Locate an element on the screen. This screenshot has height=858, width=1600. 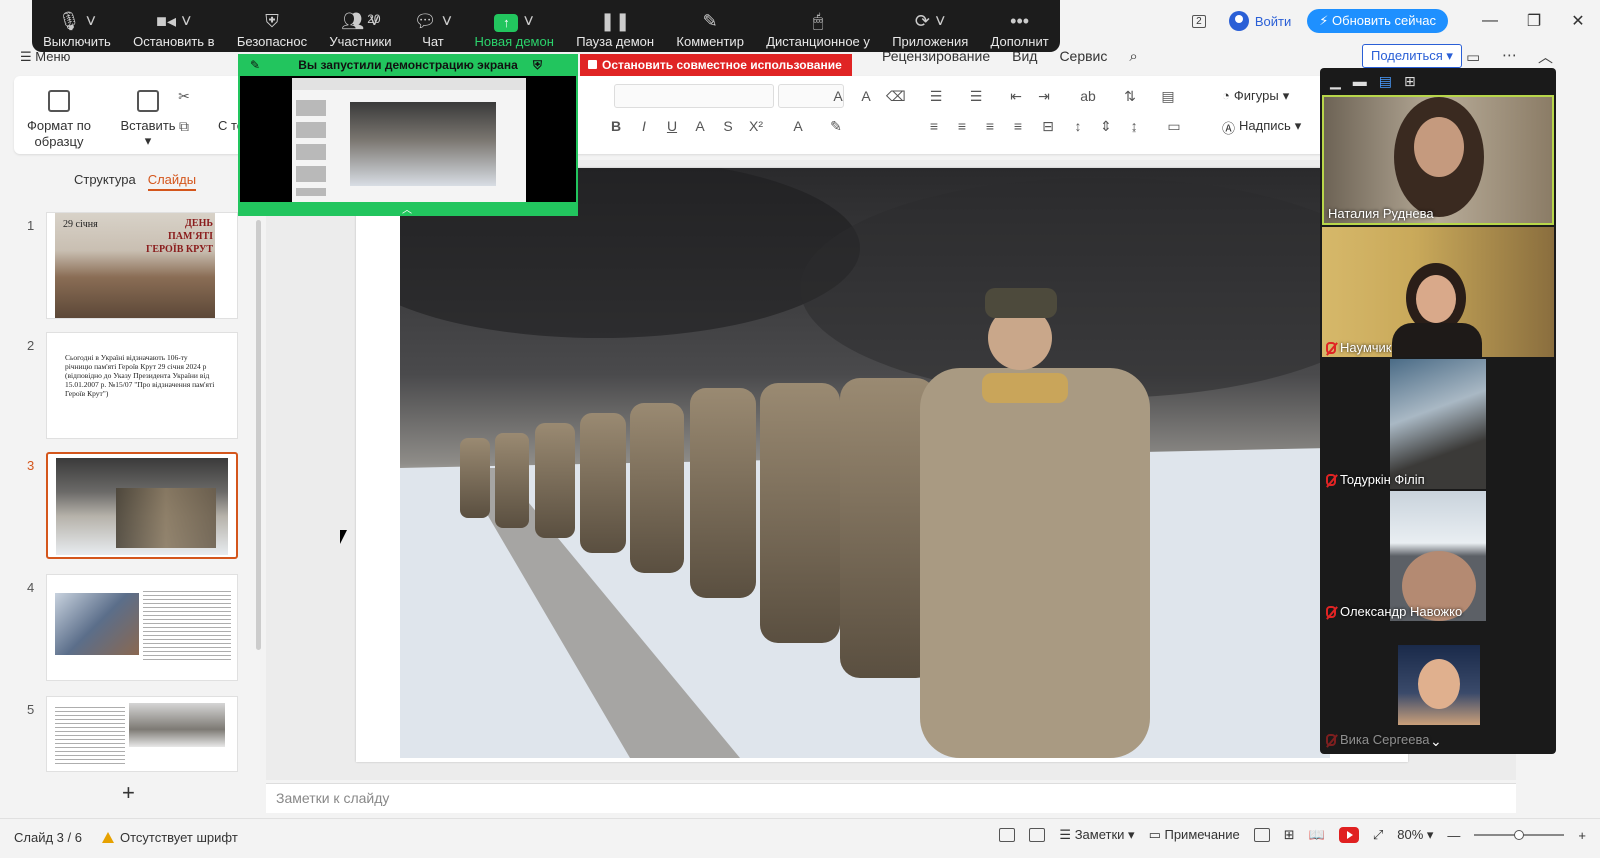
copy-icon: ⧉ is located at coordinates (184, 126).